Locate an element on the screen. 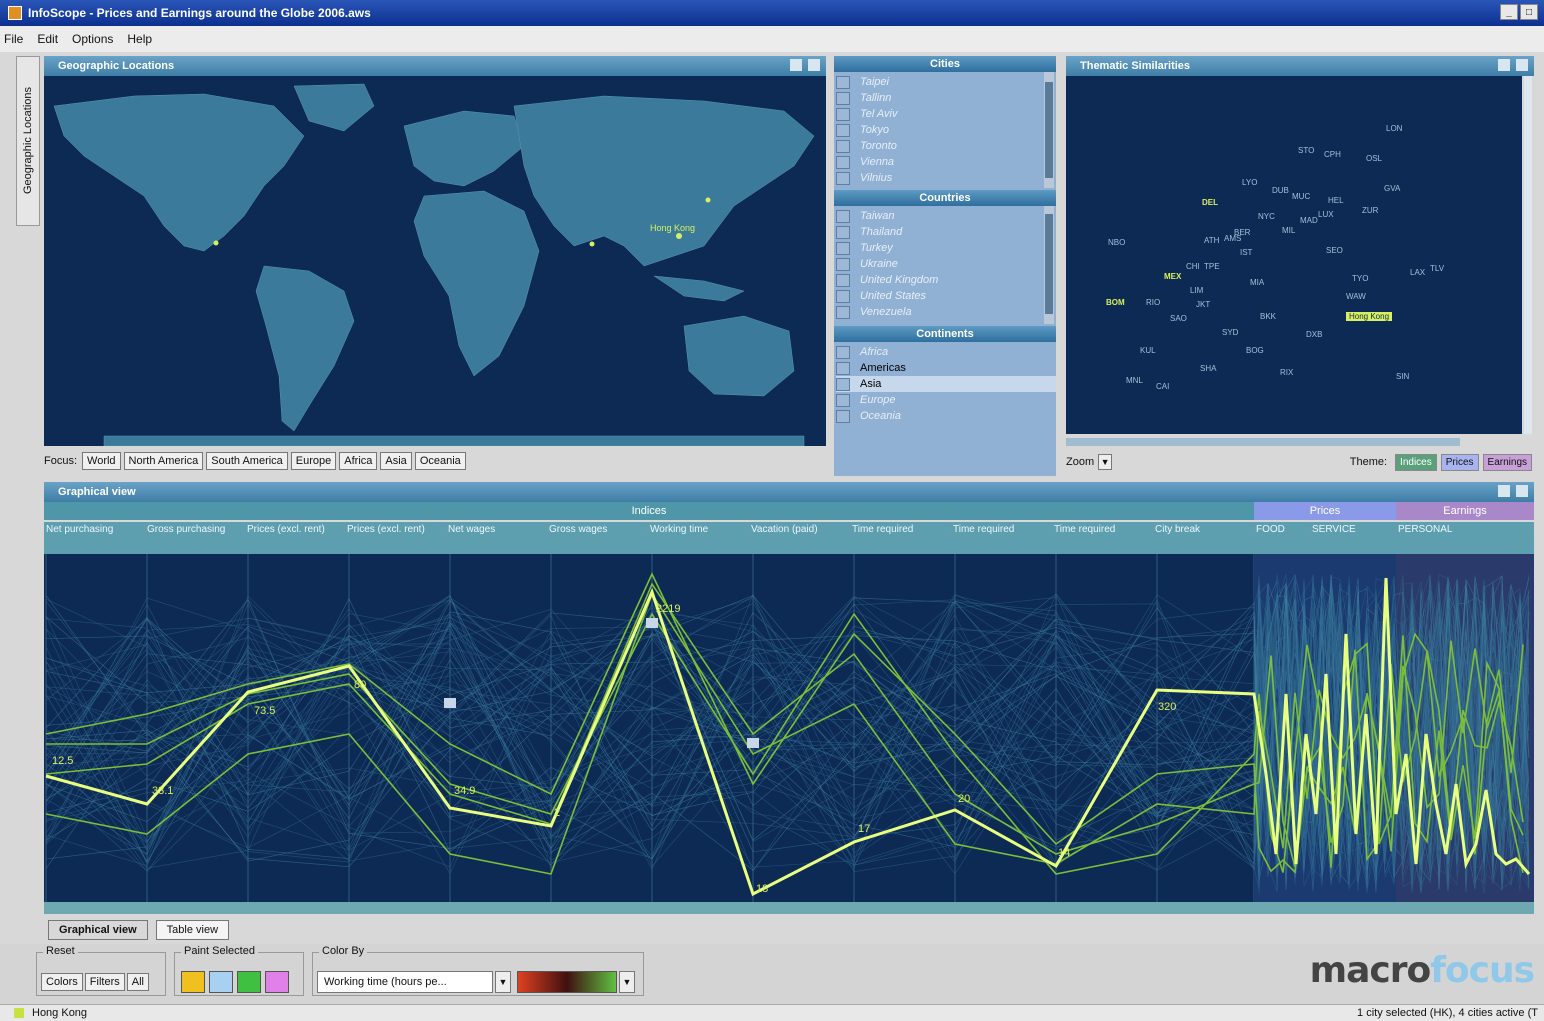 The width and height of the screenshot is (1544, 1021). city-item: Tokyo is located at coordinates (946, 130).